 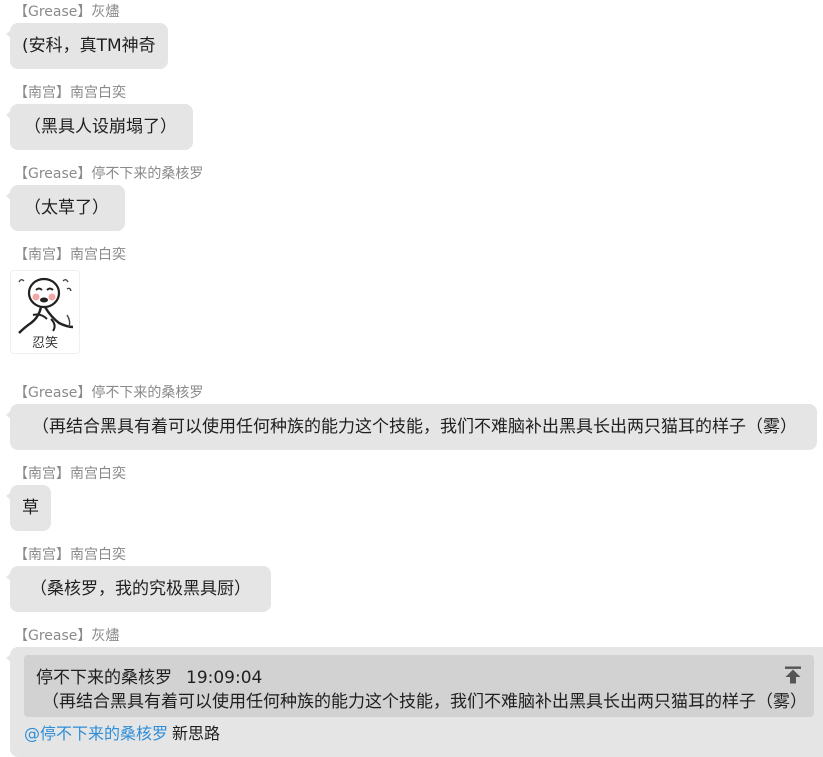 I want to click on mention-link: @停不下来的桑核罗, so click(x=96, y=733).